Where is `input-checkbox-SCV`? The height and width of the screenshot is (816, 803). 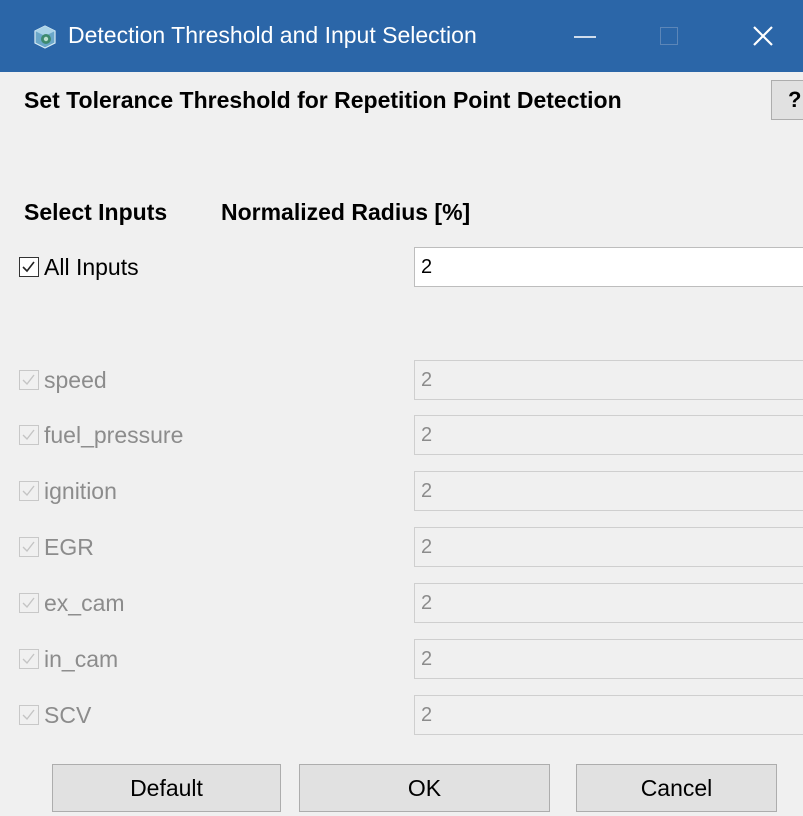
input-checkbox-SCV is located at coordinates (29, 715).